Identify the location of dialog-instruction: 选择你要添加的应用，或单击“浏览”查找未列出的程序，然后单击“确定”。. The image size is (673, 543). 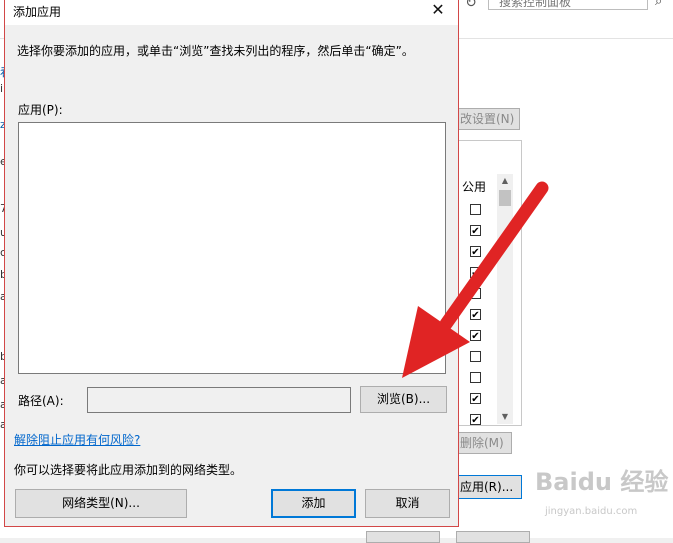
(215, 51).